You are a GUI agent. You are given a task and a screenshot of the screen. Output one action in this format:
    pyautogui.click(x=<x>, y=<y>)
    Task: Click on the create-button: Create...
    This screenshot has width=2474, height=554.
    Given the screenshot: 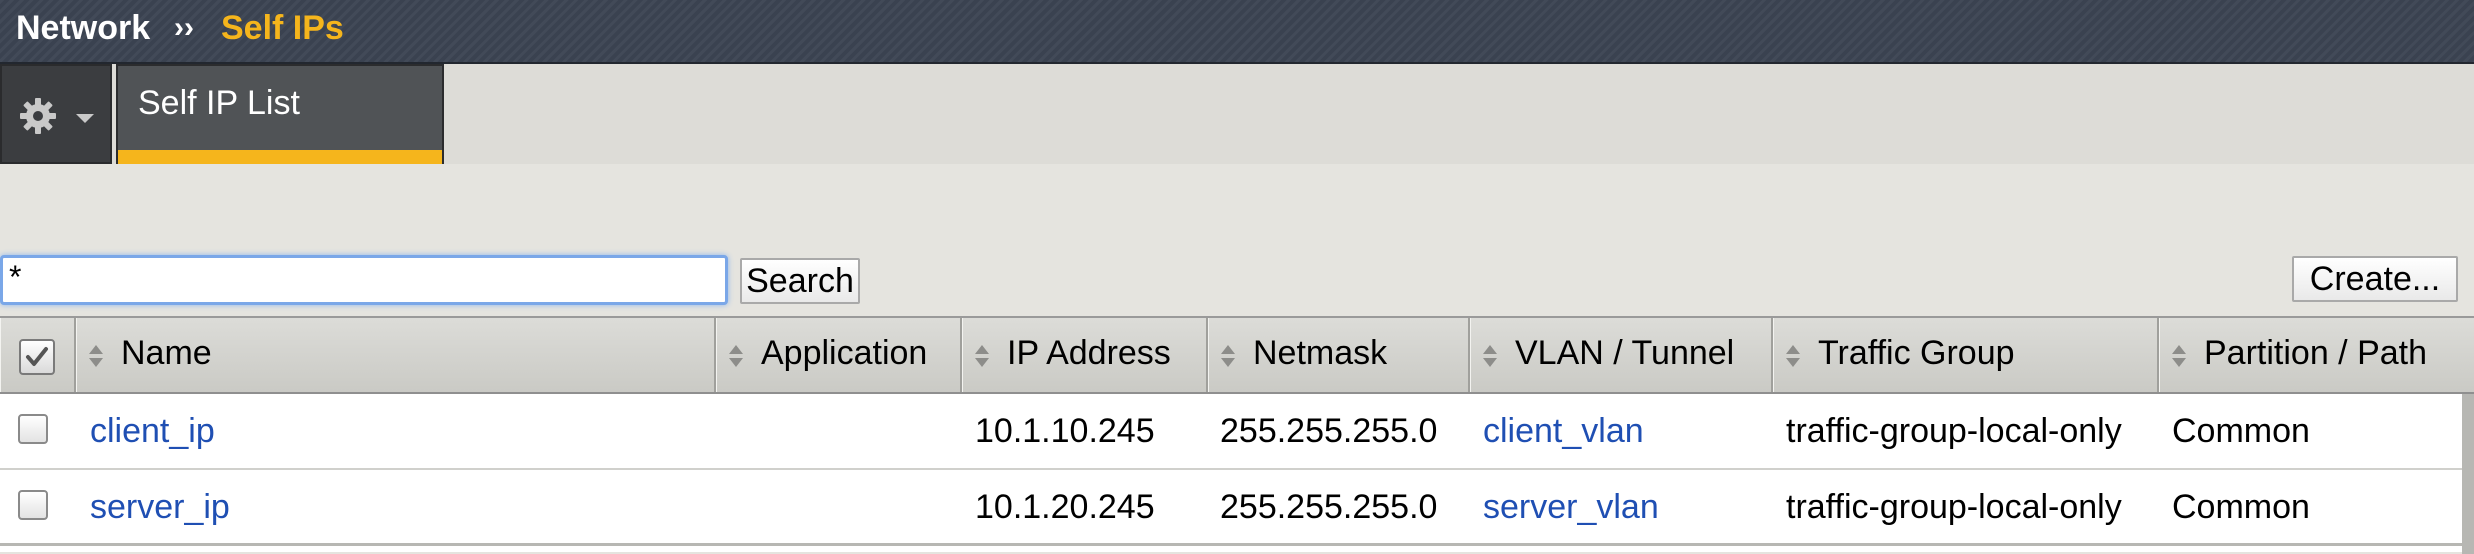 What is the action you would take?
    pyautogui.click(x=2375, y=279)
    